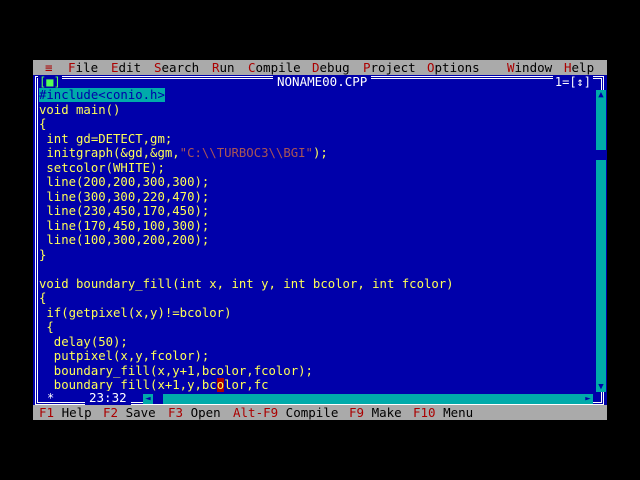 The height and width of the screenshot is (480, 640). I want to click on code-line: if(getpixel(x,y)!=bcolor), so click(316, 313).